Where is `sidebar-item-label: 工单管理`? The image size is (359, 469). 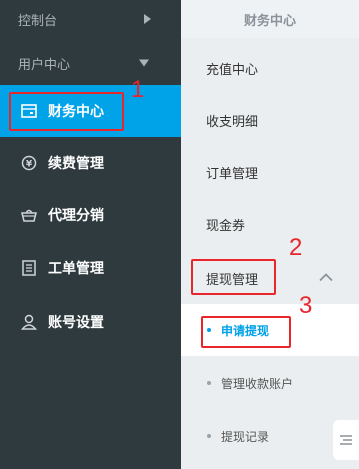 sidebar-item-label: 工单管理 is located at coordinates (76, 269).